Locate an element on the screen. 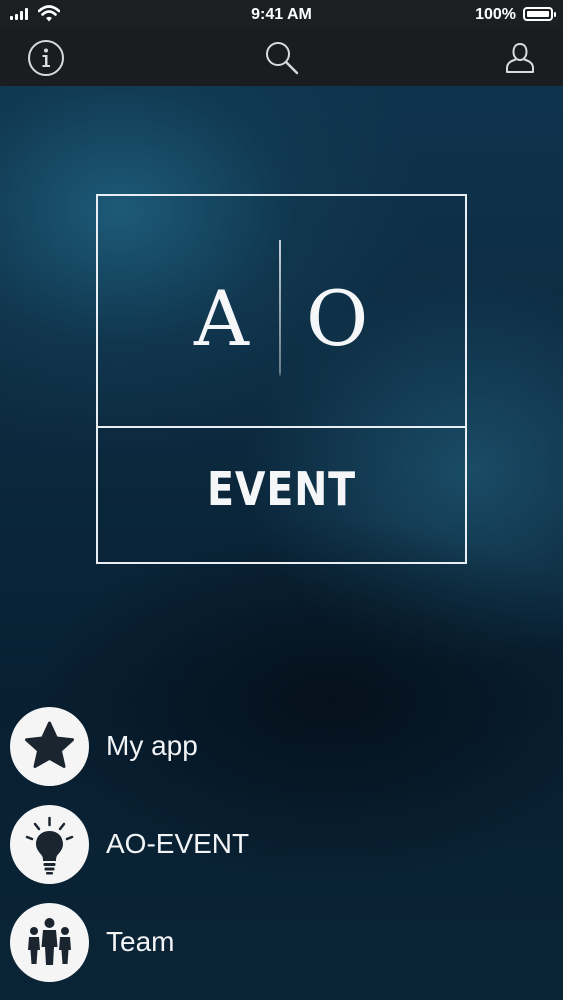 This screenshot has width=563, height=1000. nav-bar is located at coordinates (281, 58).